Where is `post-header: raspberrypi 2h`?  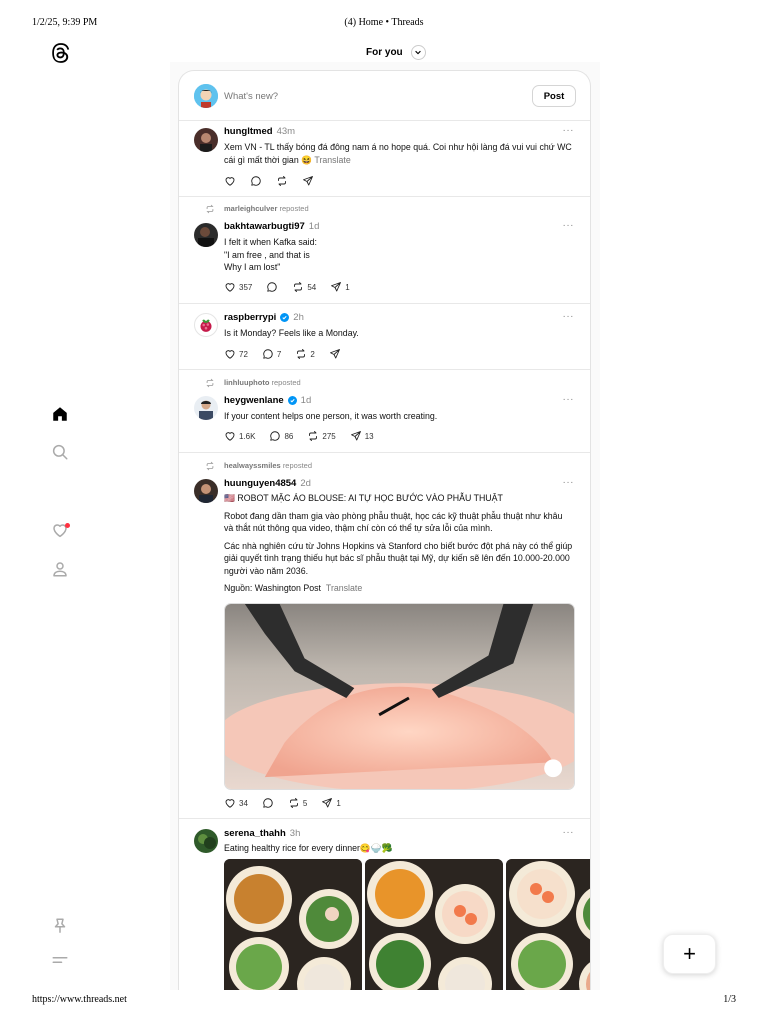 post-header: raspberrypi 2h is located at coordinates (264, 317).